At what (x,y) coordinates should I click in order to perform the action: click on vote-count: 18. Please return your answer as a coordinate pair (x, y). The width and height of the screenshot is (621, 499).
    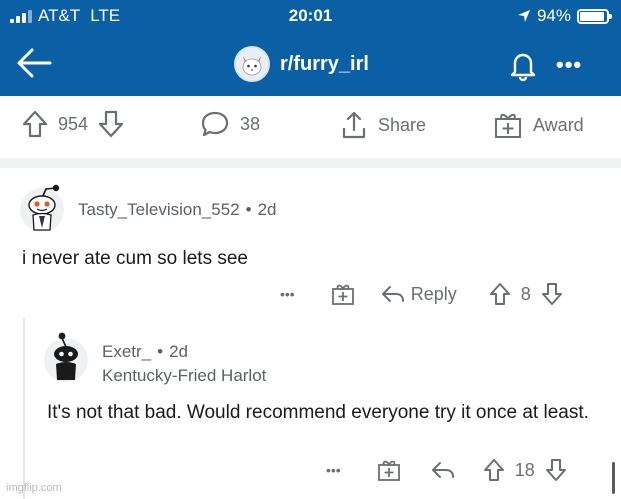
    Looking at the image, I should click on (524, 469).